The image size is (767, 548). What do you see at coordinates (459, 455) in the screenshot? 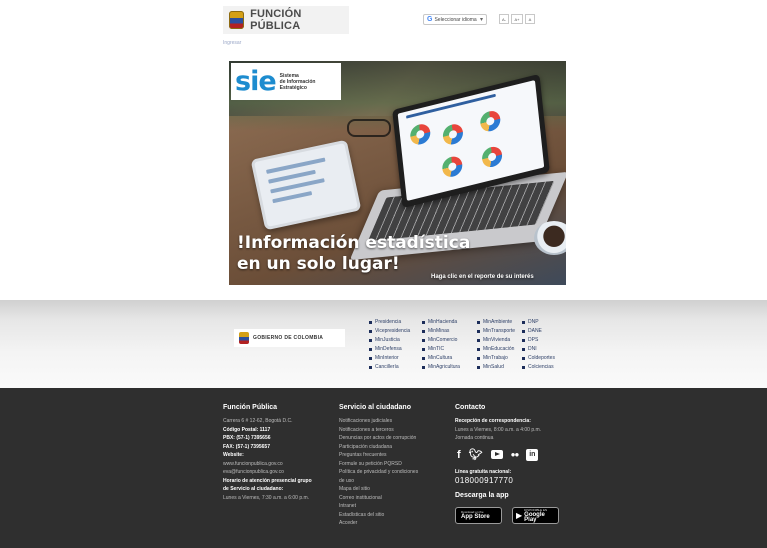
I see `facebook-icon: f` at bounding box center [459, 455].